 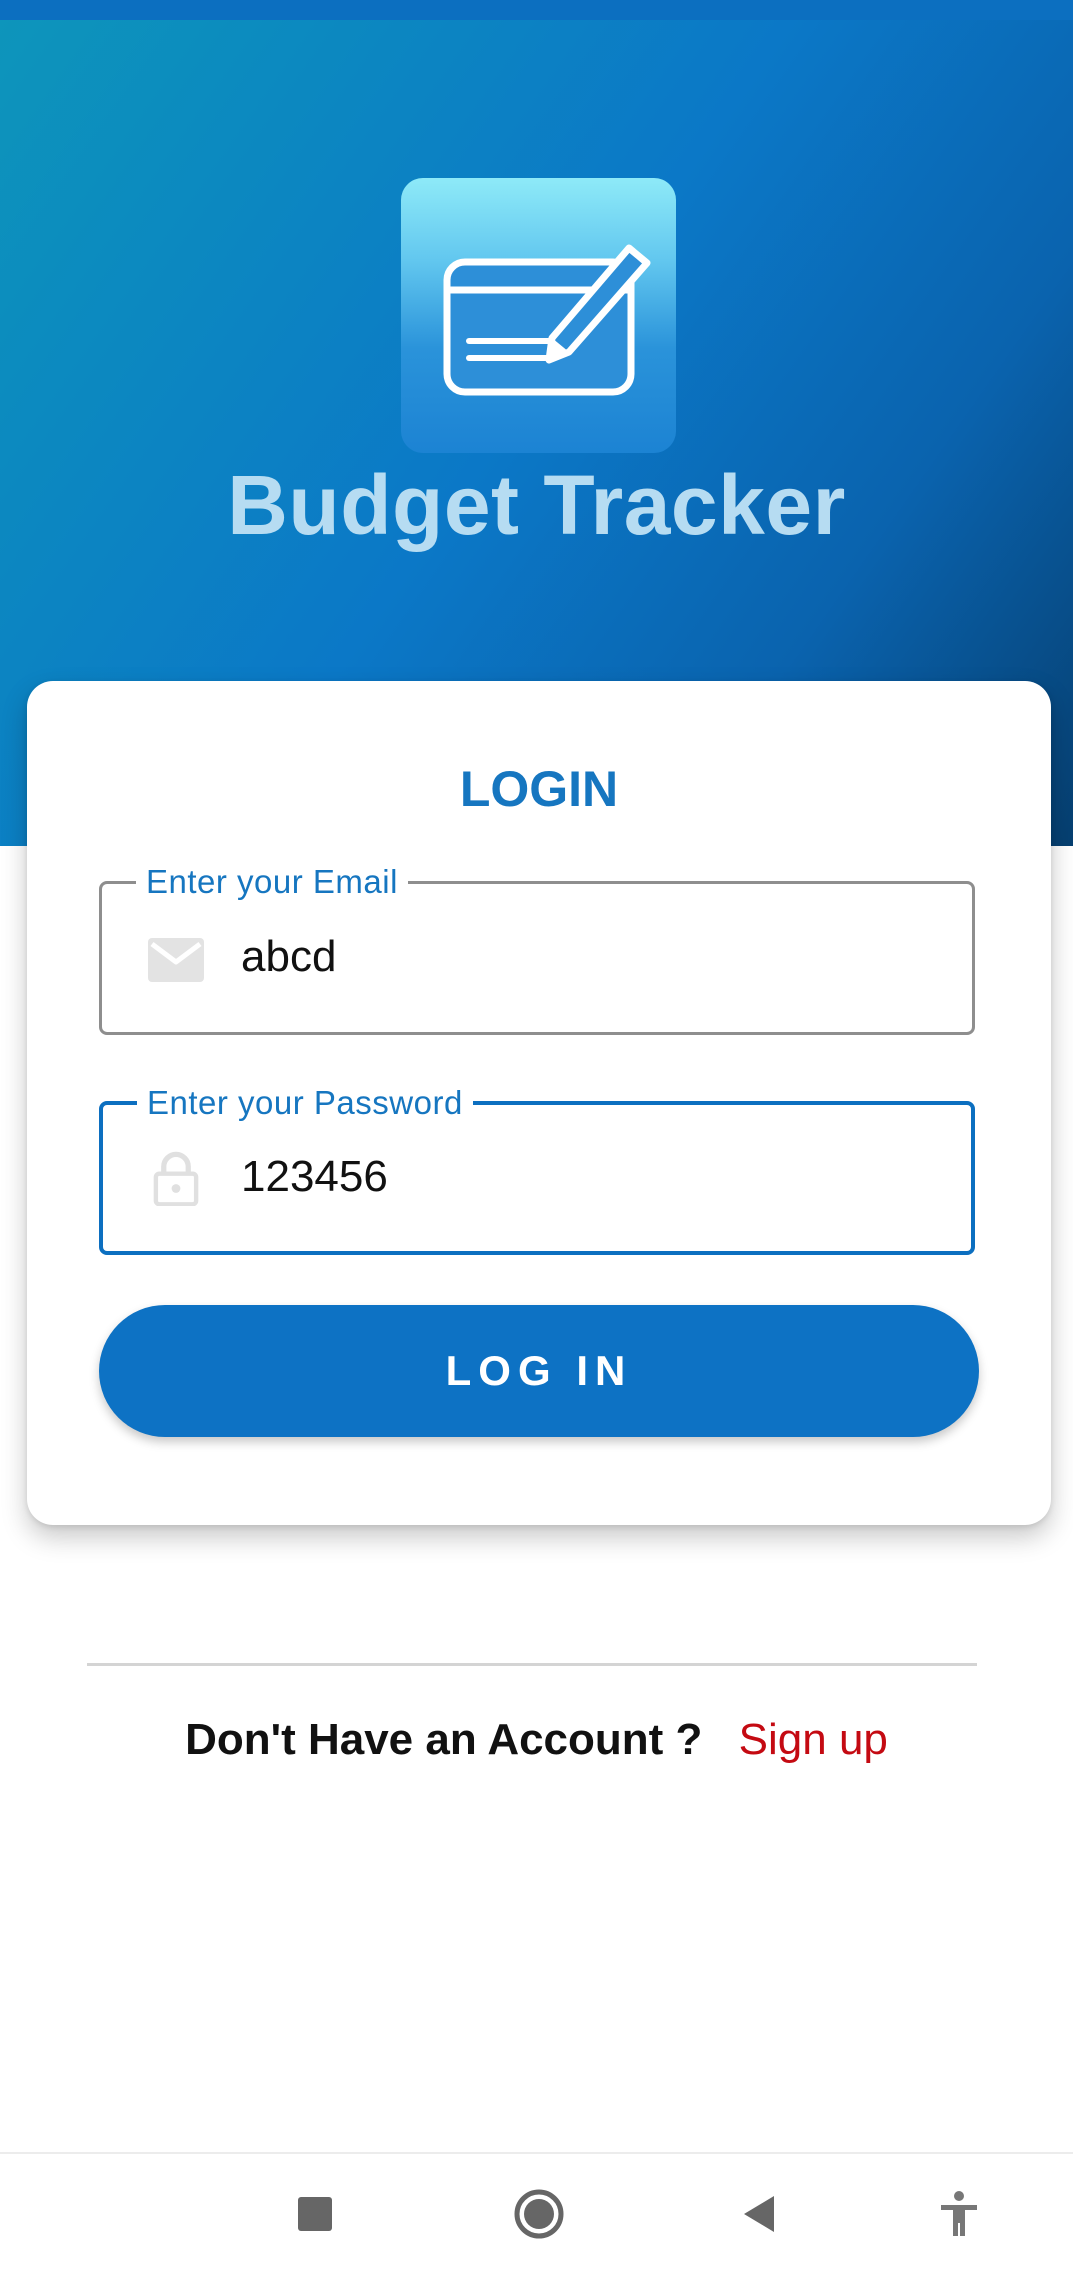 I want to click on home-circle-icon, so click(x=539, y=2214).